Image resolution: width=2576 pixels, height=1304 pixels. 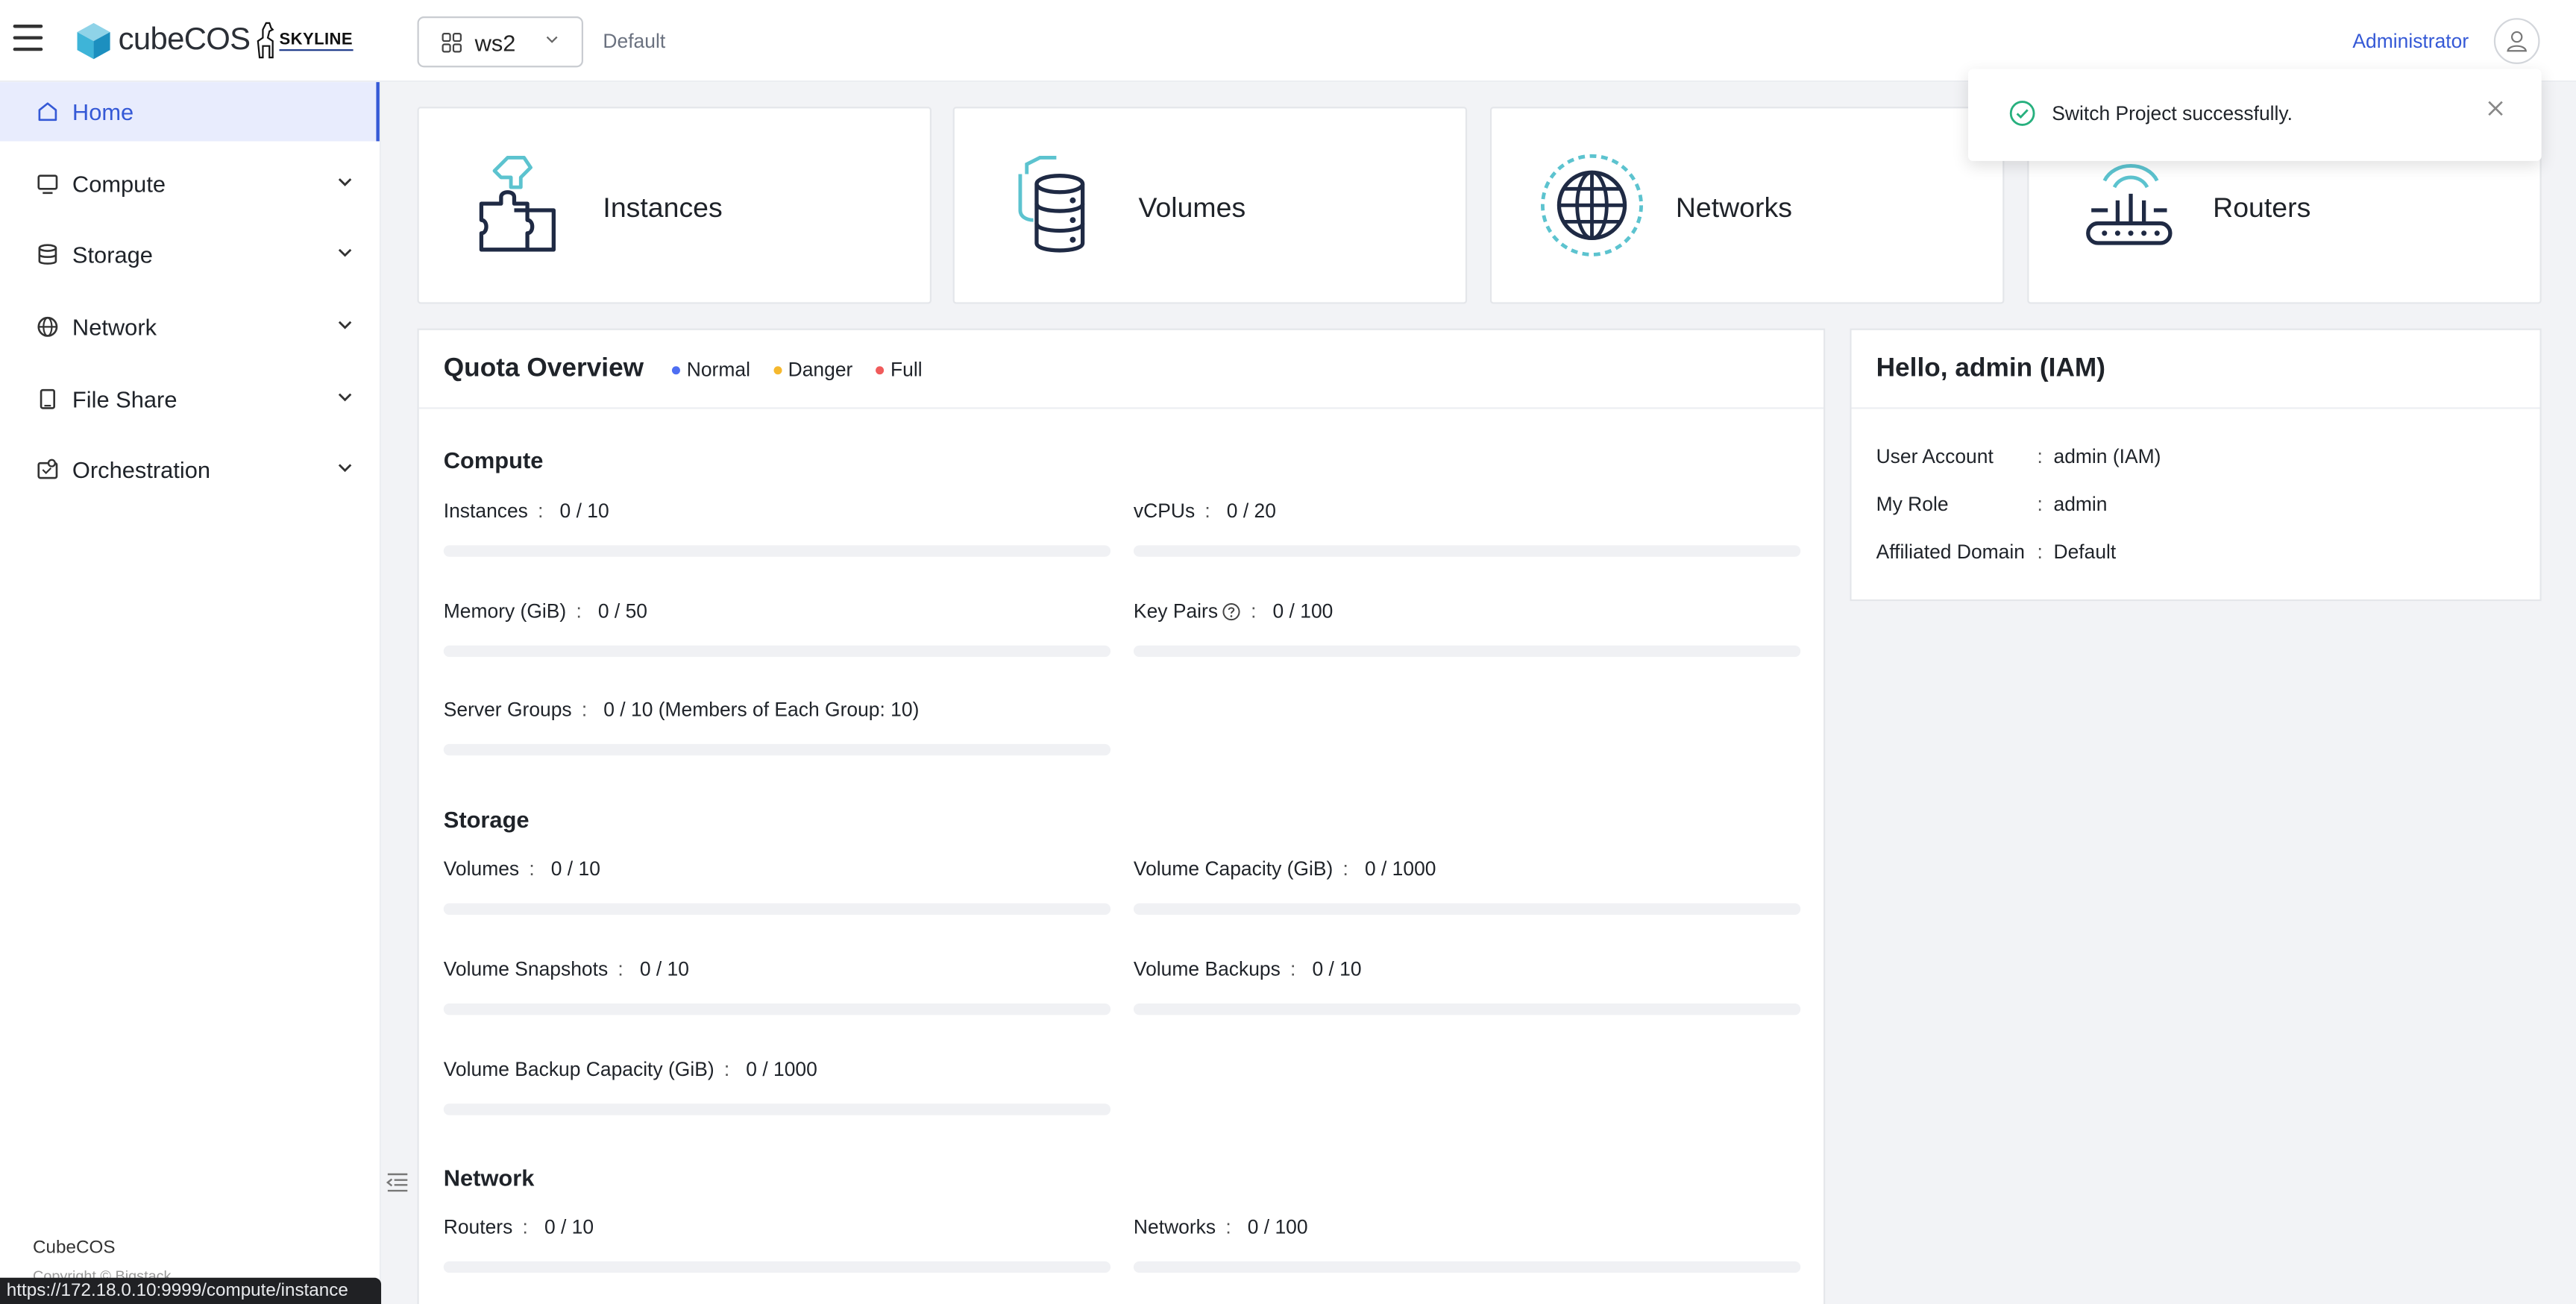 What do you see at coordinates (526, 969) in the screenshot?
I see `quota-label: Volume Snapshots` at bounding box center [526, 969].